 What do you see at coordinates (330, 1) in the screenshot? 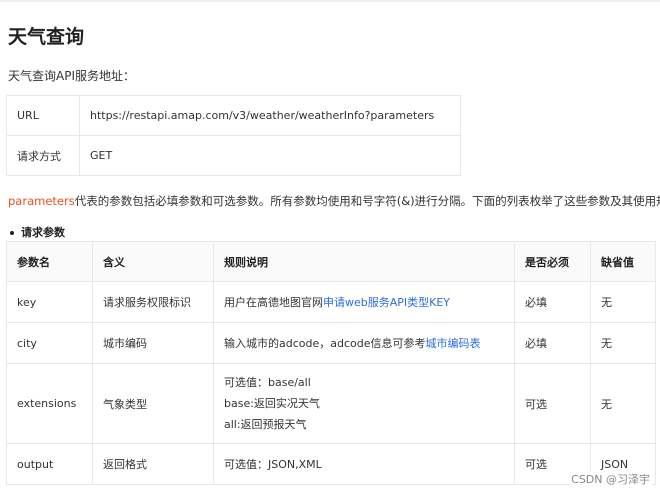
I see `top-divider` at bounding box center [330, 1].